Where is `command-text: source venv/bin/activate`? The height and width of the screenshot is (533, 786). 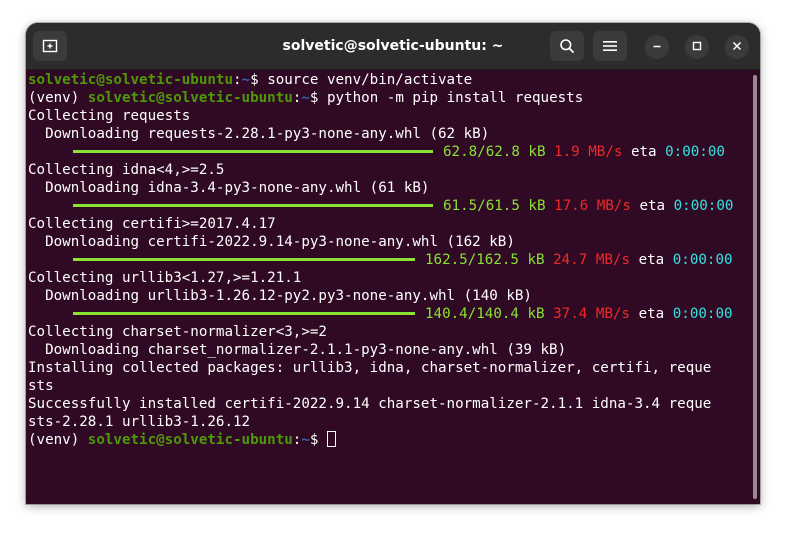
command-text: source venv/bin/activate is located at coordinates (370, 80).